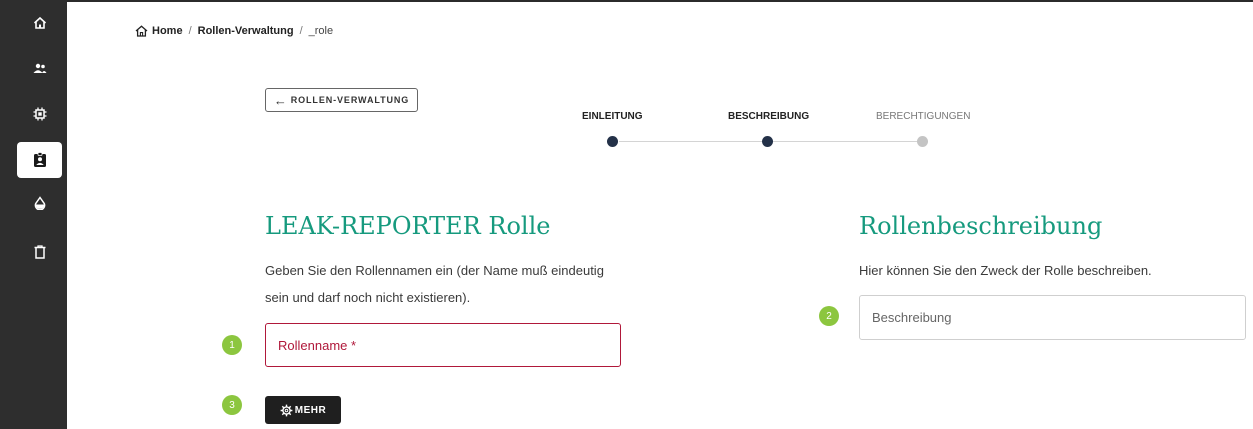  Describe the element at coordinates (368, 297) in the screenshot. I see `role-name-description-line2: sein und darf noch nicht existieren).` at that location.